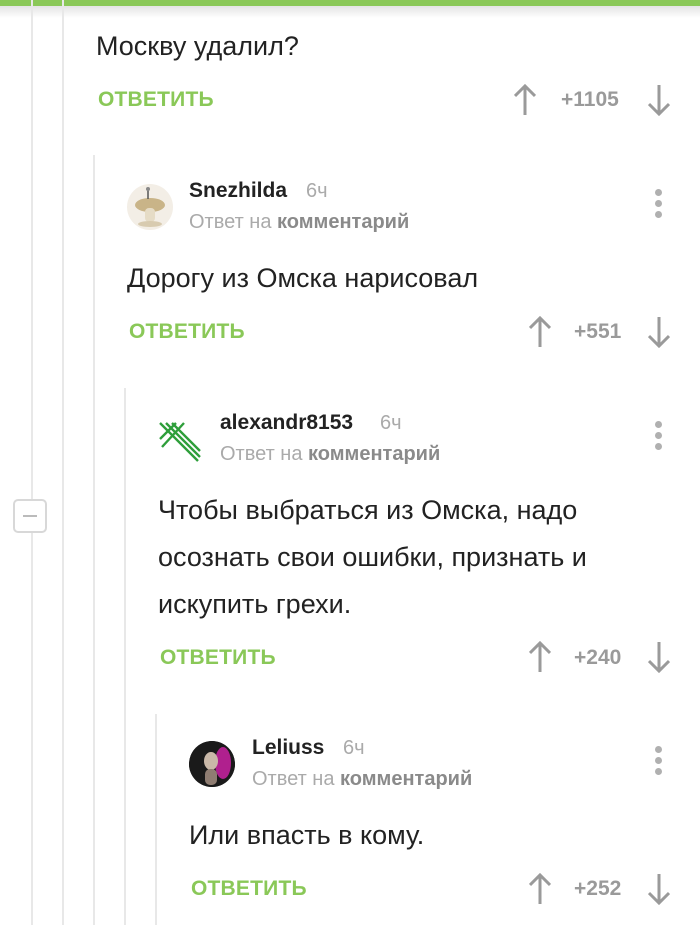 Image resolution: width=700 pixels, height=925 pixels. Describe the element at coordinates (197, 46) in the screenshot. I see `comment-text: Москву удалил?` at that location.